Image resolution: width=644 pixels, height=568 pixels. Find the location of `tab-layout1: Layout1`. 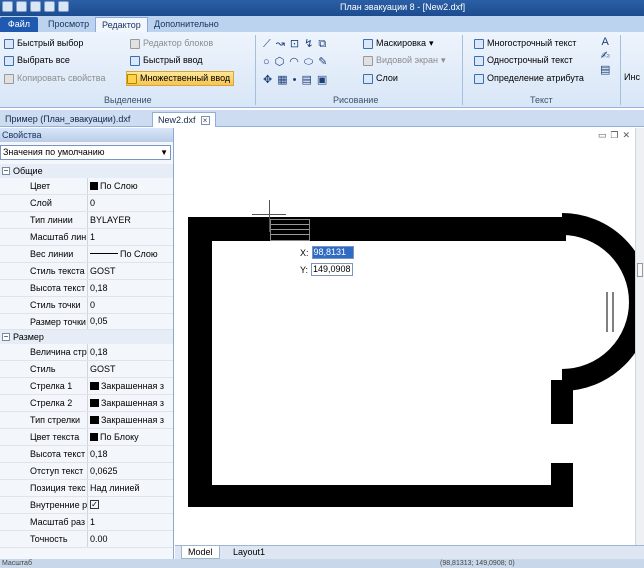

tab-layout1: Layout1 is located at coordinates (249, 552).